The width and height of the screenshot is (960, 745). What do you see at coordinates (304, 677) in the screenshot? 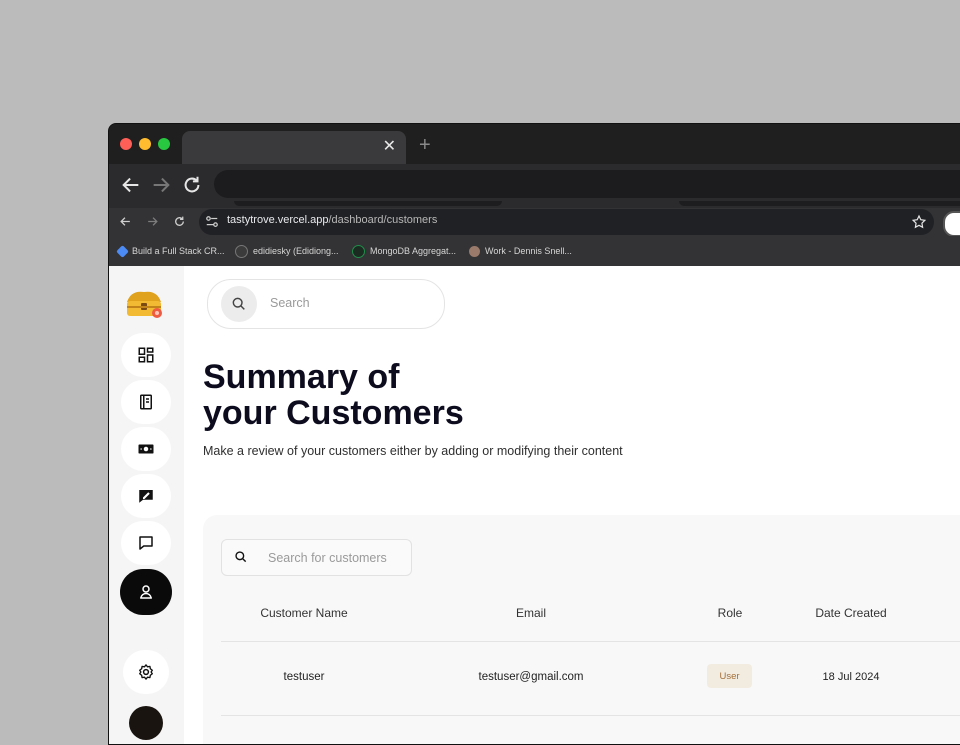
I see `cell-customer-name: testuser` at bounding box center [304, 677].